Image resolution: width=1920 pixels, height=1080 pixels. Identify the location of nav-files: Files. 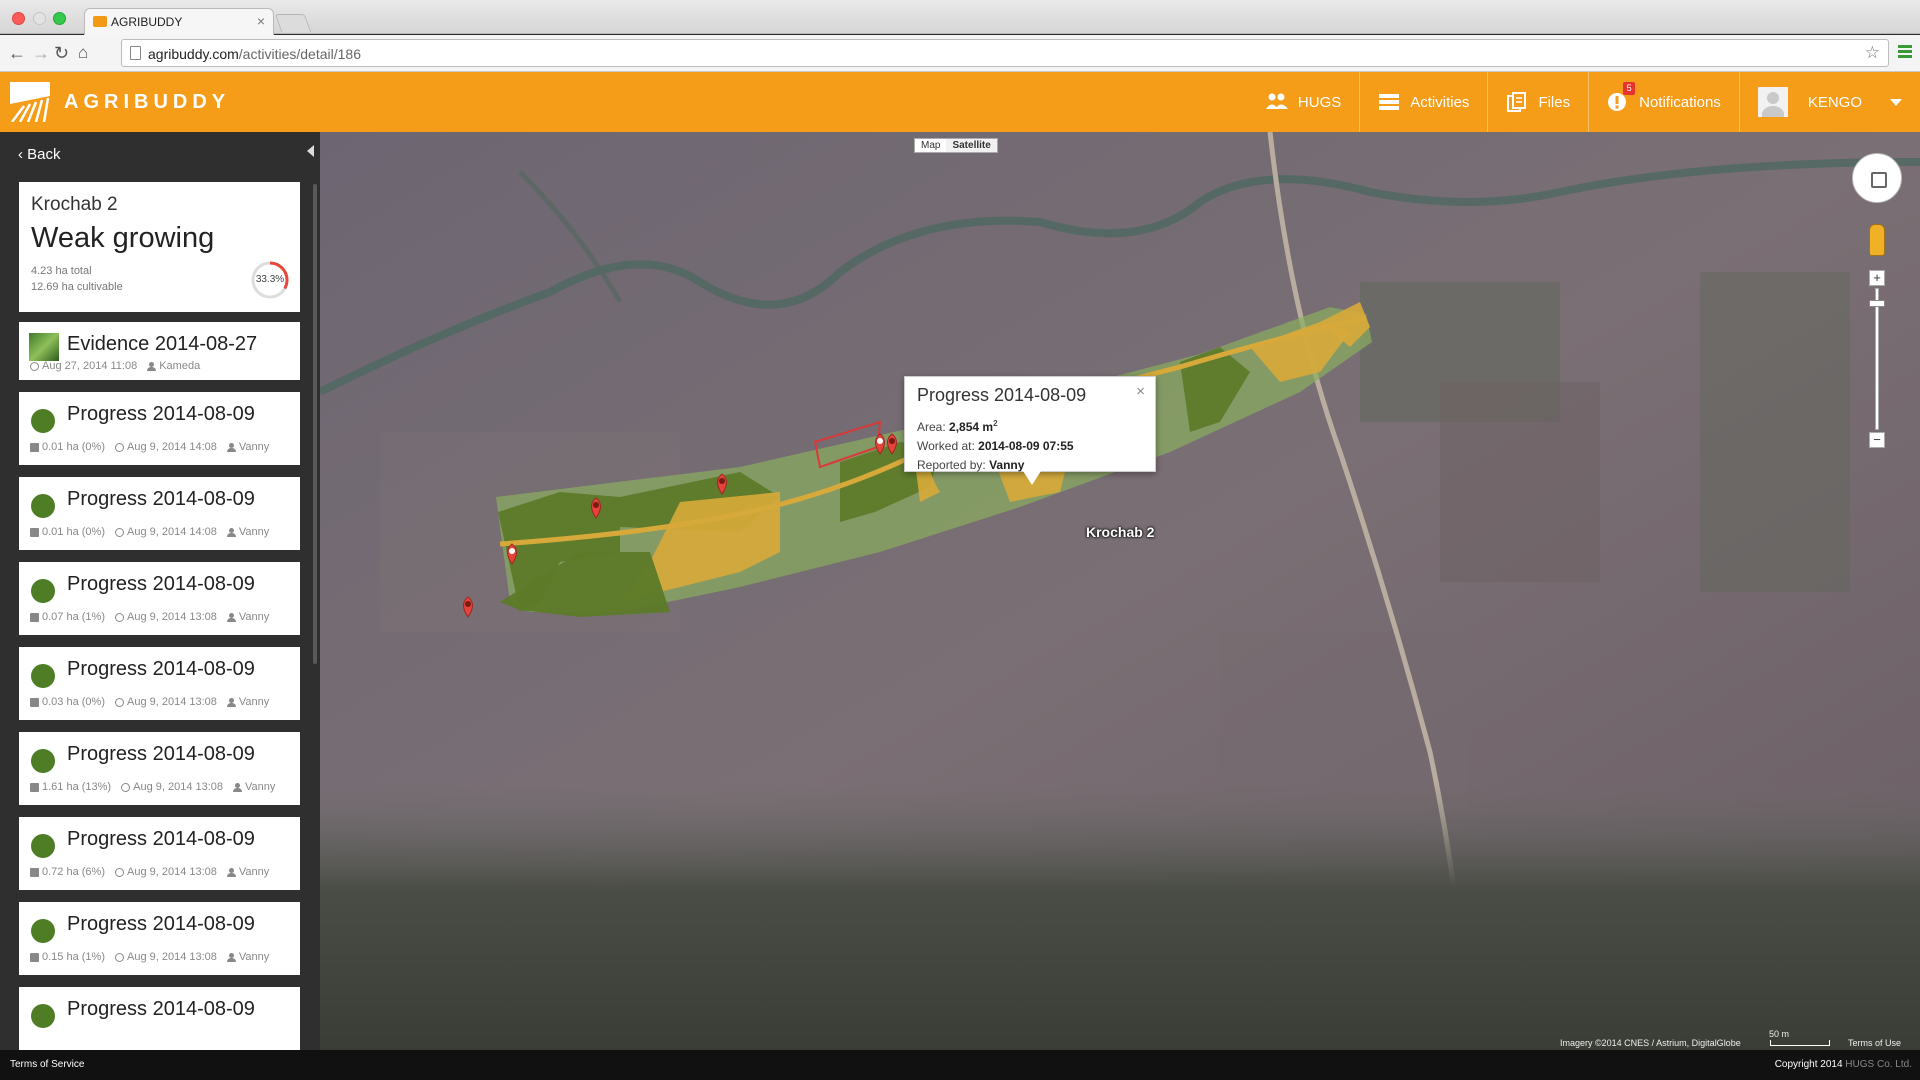
(1537, 102).